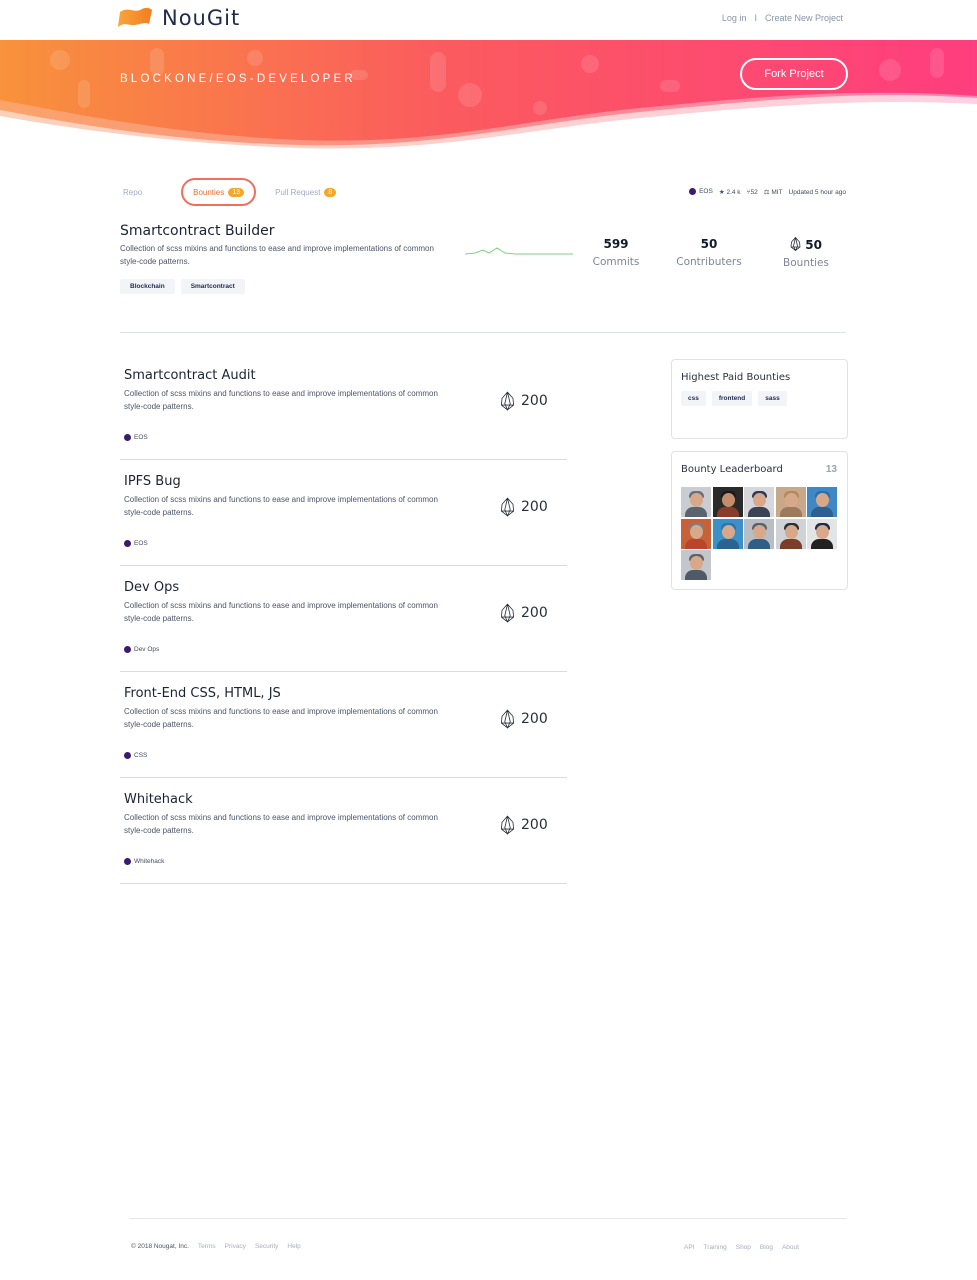  Describe the element at coordinates (806, 244) in the screenshot. I see `stat-bounties-value-row: 50` at that location.